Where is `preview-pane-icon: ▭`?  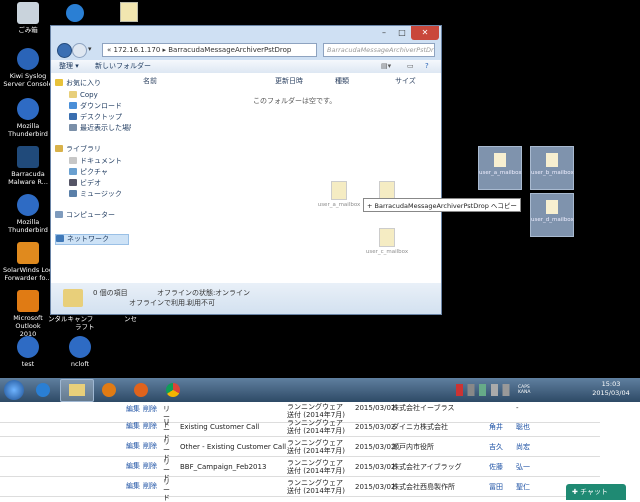 preview-pane-icon: ▭ is located at coordinates (410, 66).